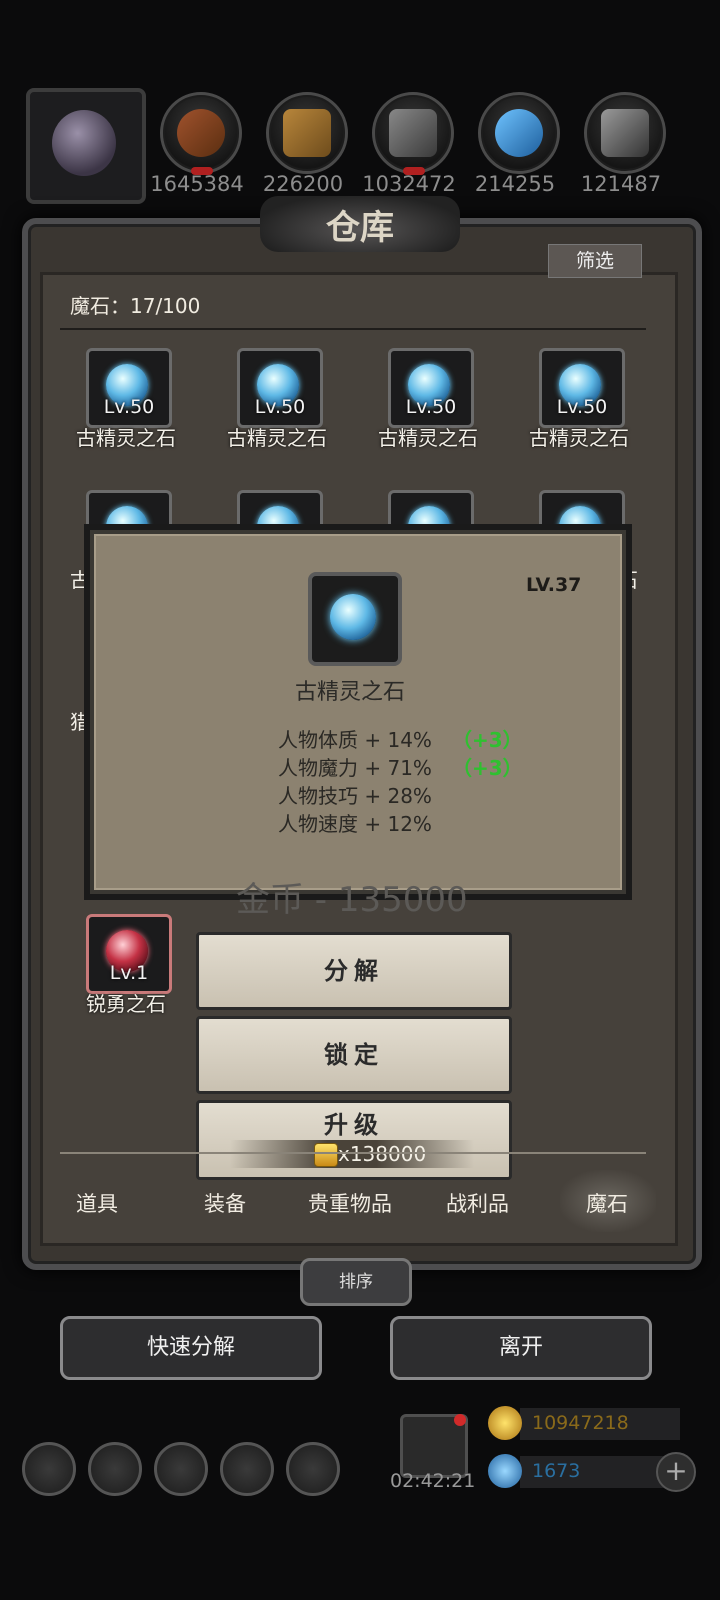  Describe the element at coordinates (355, 768) in the screenshot. I see `tooltip-stat: 人物魔力 + 71%` at that location.